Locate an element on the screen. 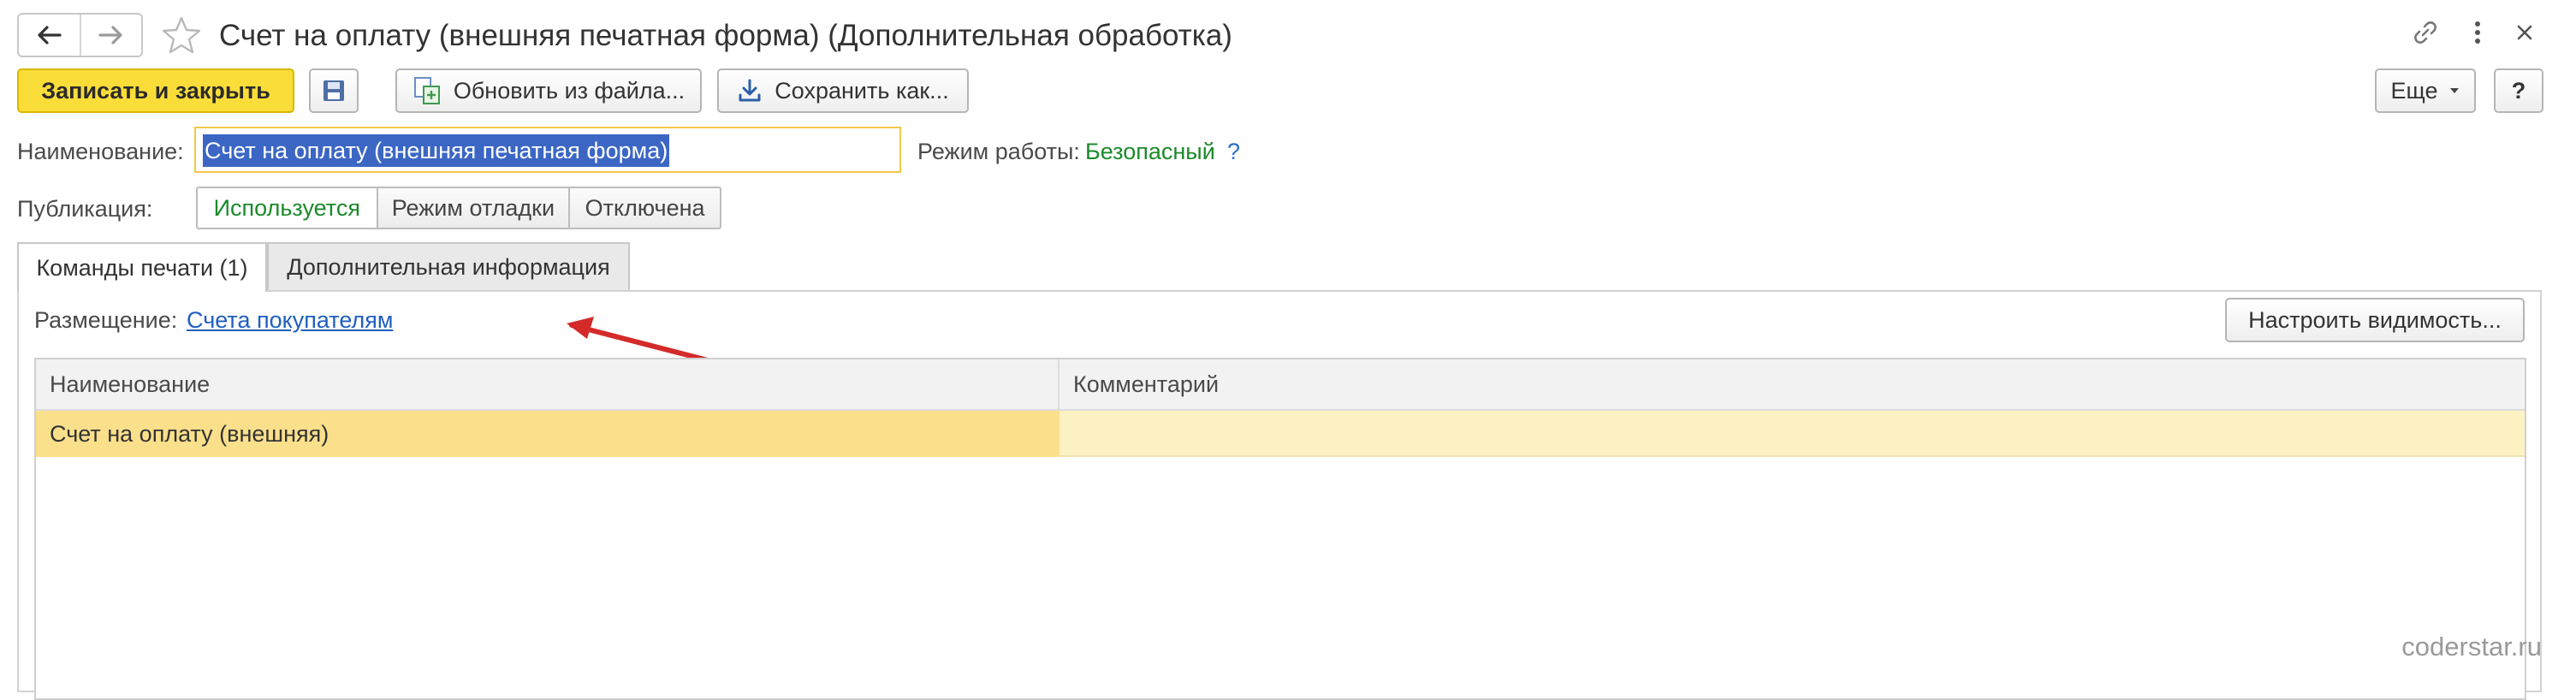 This screenshot has height=700, width=2576. favorite-star-button is located at coordinates (181, 37).